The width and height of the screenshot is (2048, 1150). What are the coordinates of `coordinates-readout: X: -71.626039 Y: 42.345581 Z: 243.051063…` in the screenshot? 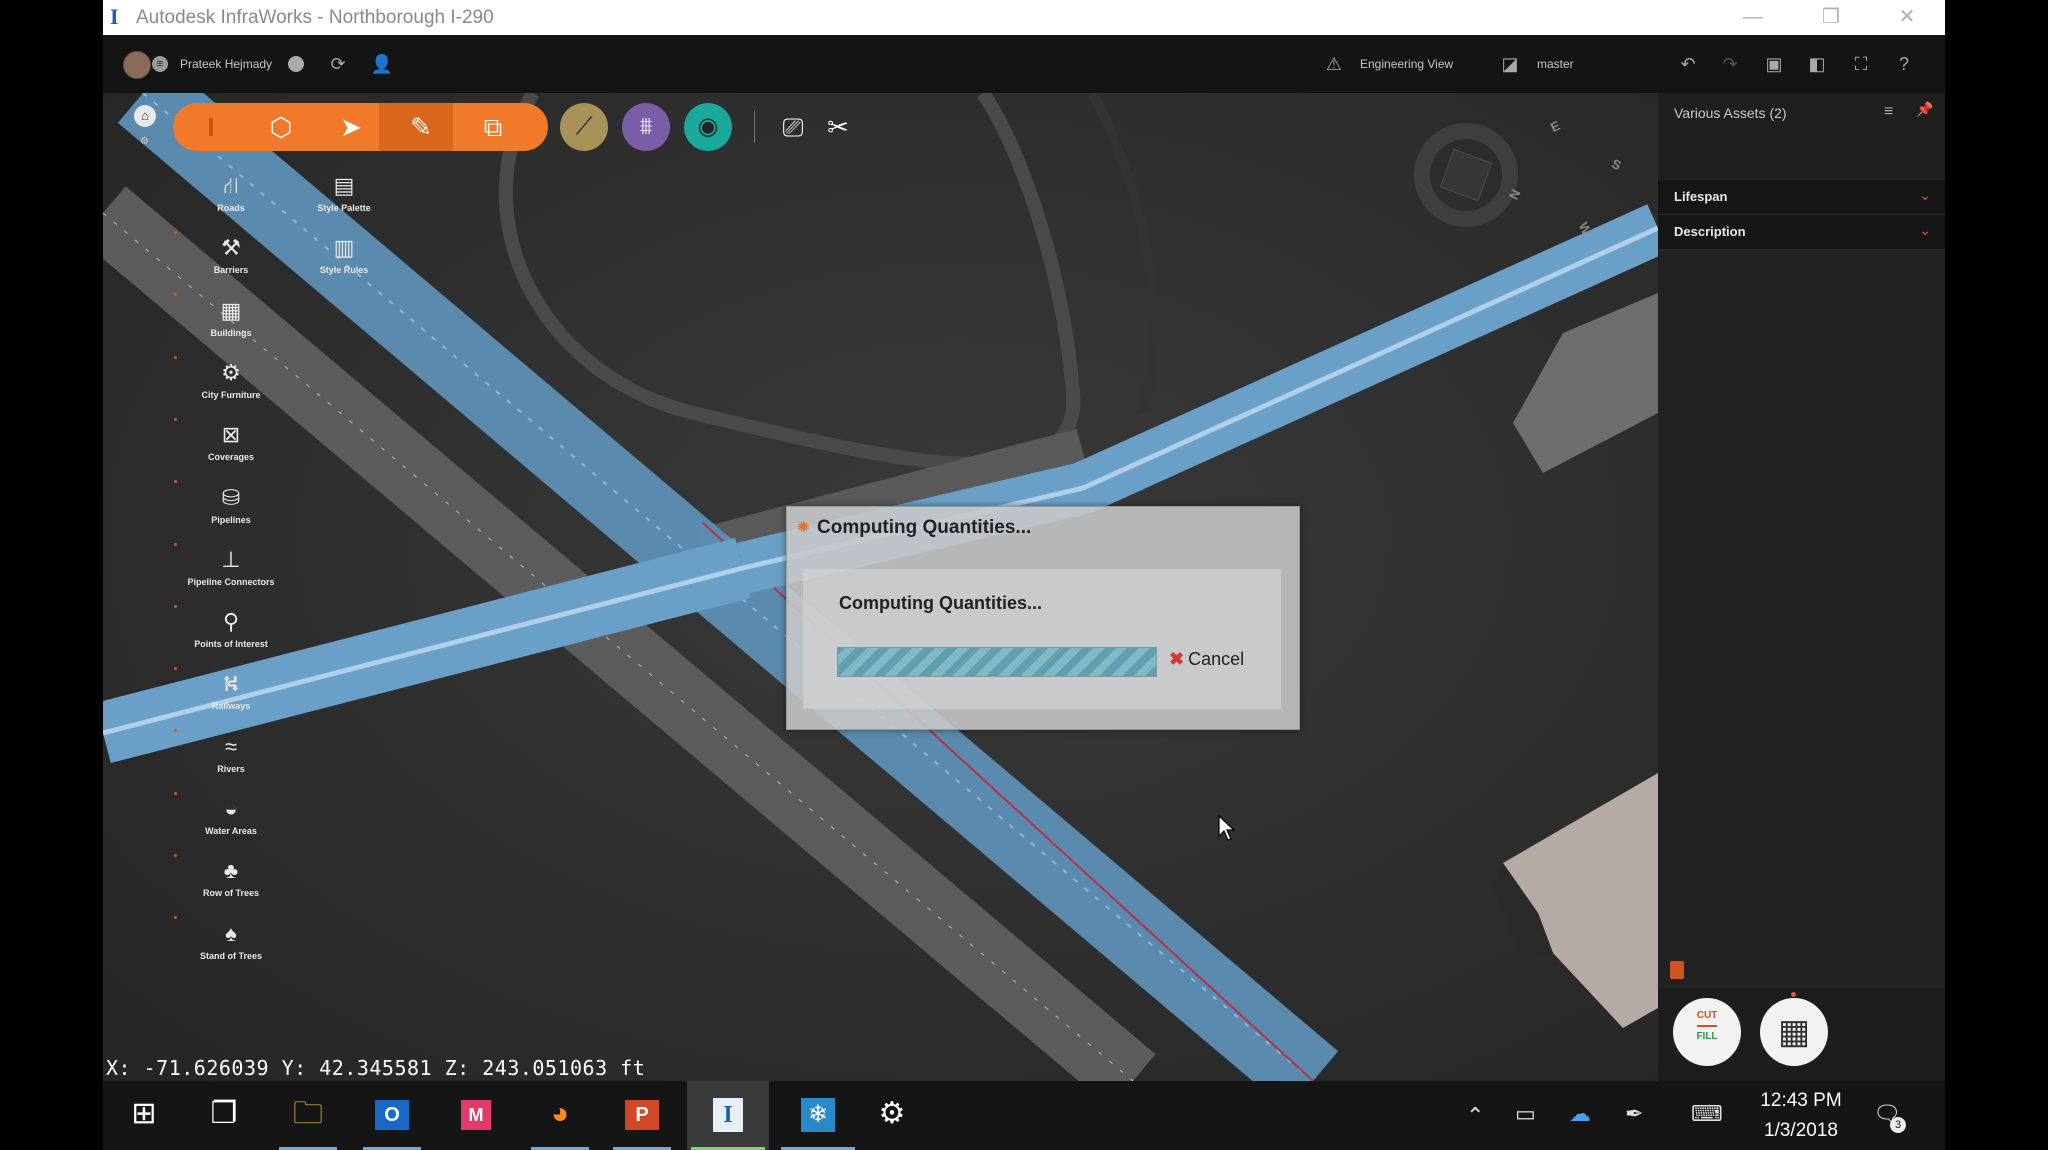 It's located at (376, 1068).